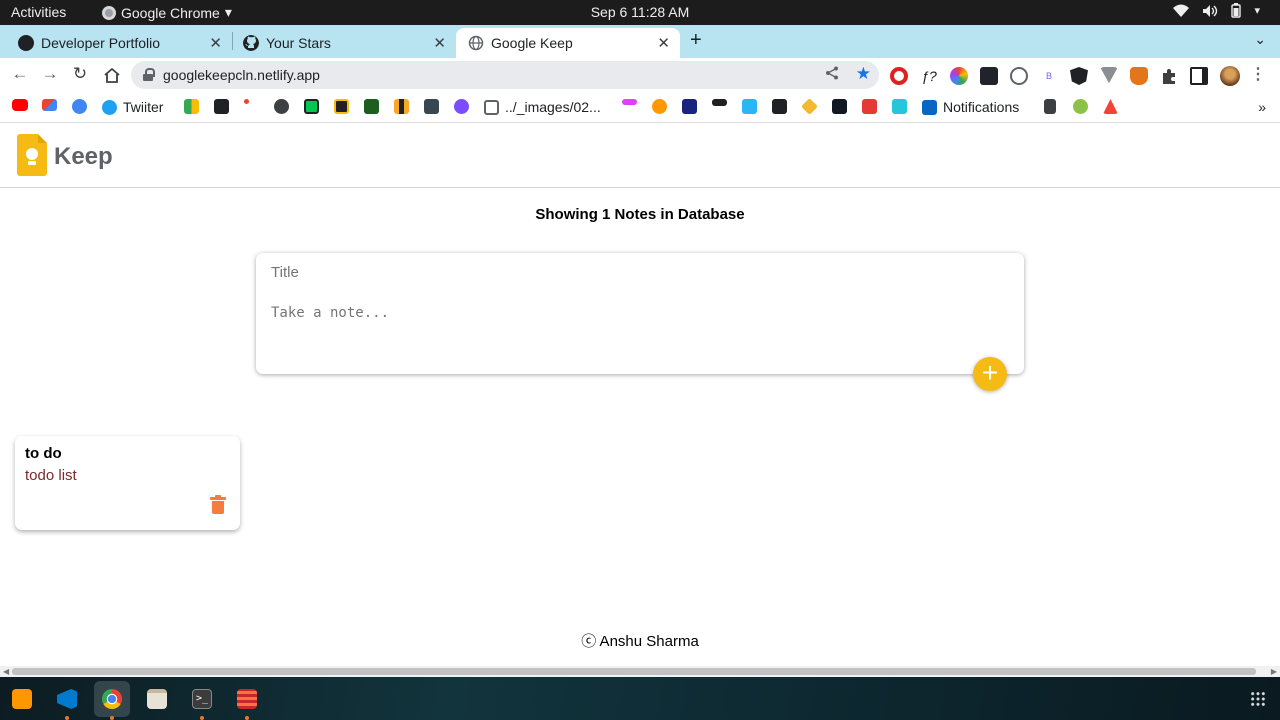 This screenshot has height=720, width=1280. Describe the element at coordinates (1109, 75) in the screenshot. I see `vue-devtools-icon` at that location.